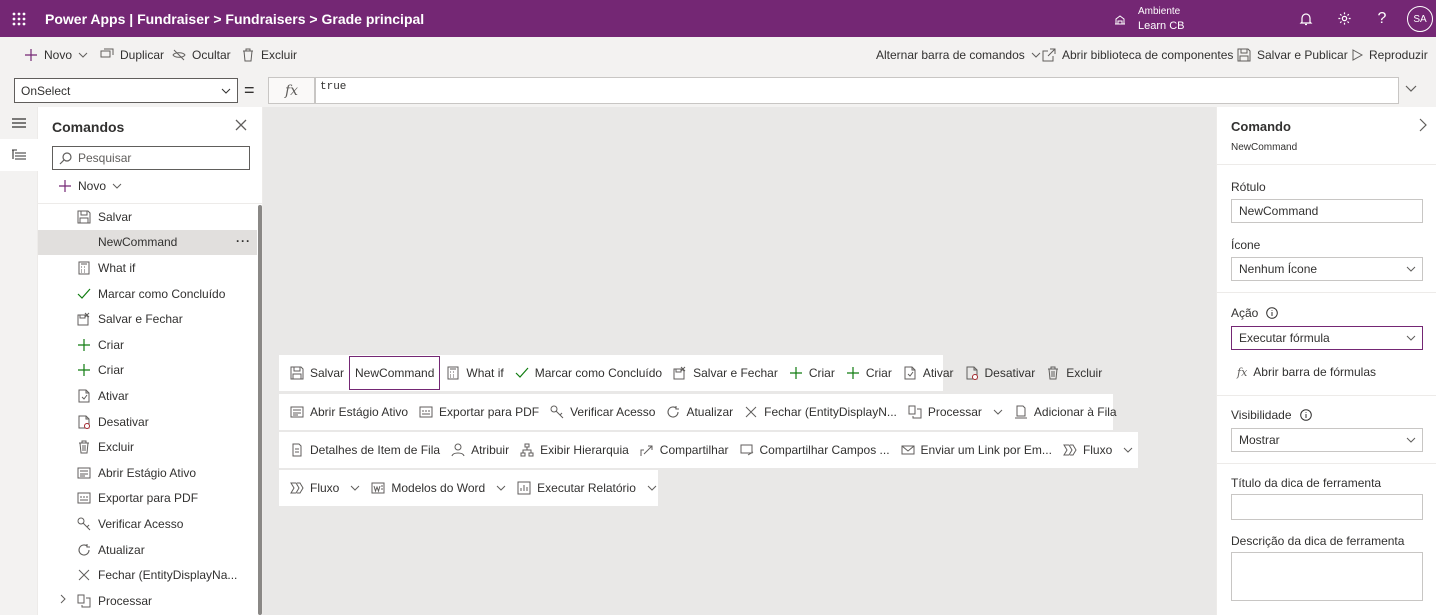  What do you see at coordinates (151, 158) in the screenshot?
I see `tree-search-input: Pesquisar` at bounding box center [151, 158].